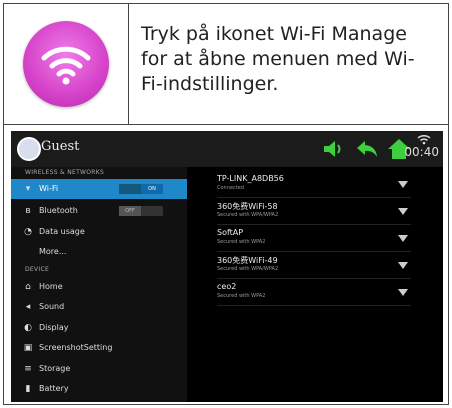 The height and width of the screenshot is (408, 452). Describe the element at coordinates (421, 152) in the screenshot. I see `clock: 00:40` at that location.